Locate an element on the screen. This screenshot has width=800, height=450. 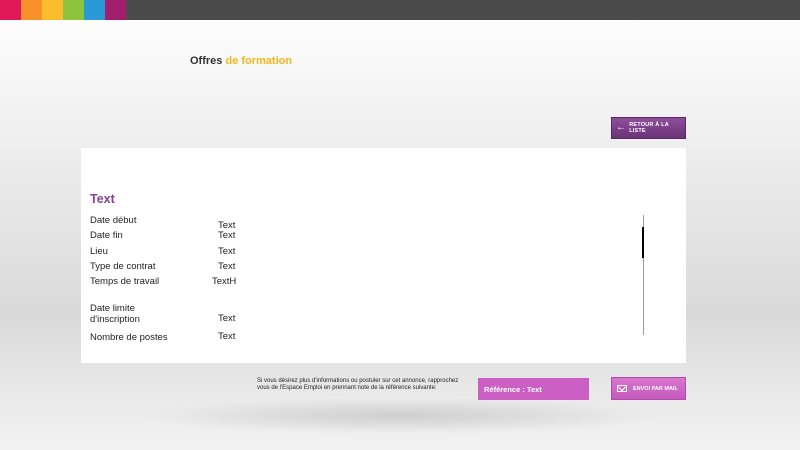
offer-title: Text is located at coordinates (102, 199).